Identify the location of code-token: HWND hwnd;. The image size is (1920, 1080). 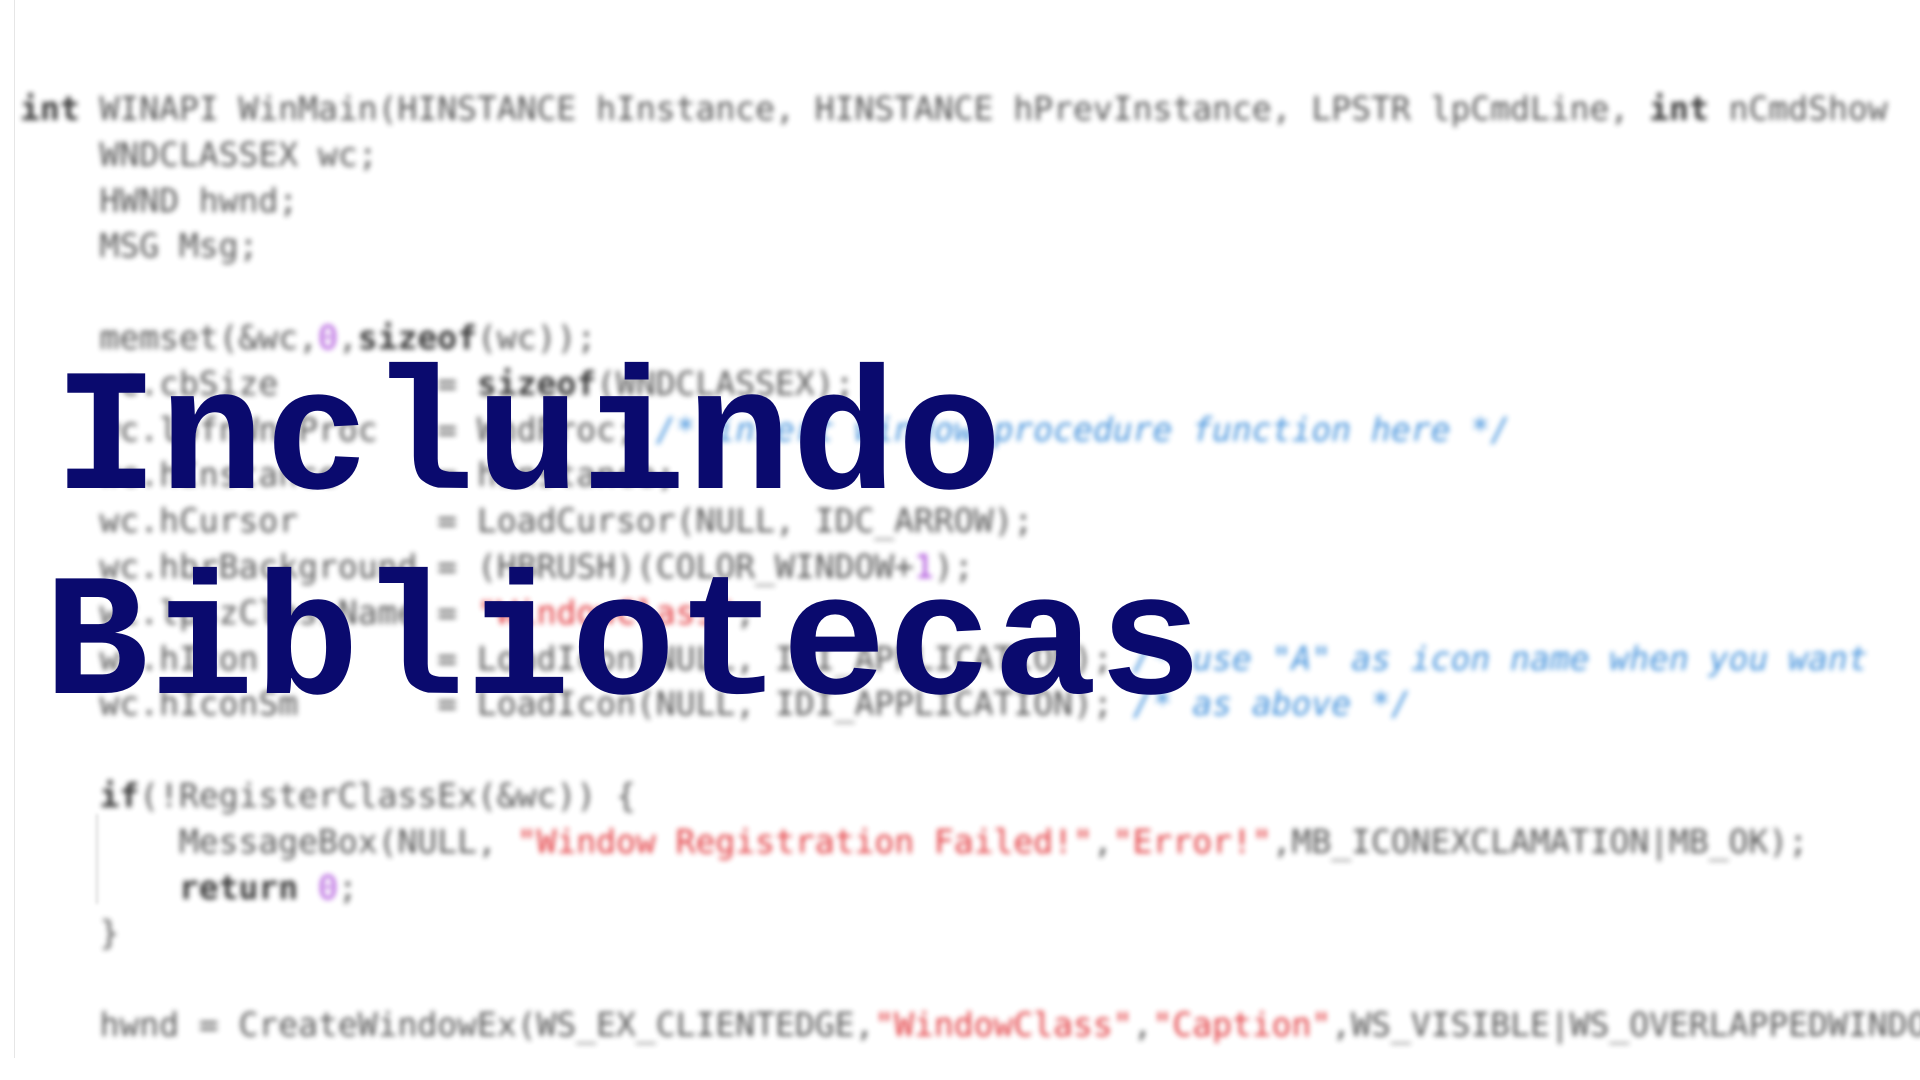
(159, 200).